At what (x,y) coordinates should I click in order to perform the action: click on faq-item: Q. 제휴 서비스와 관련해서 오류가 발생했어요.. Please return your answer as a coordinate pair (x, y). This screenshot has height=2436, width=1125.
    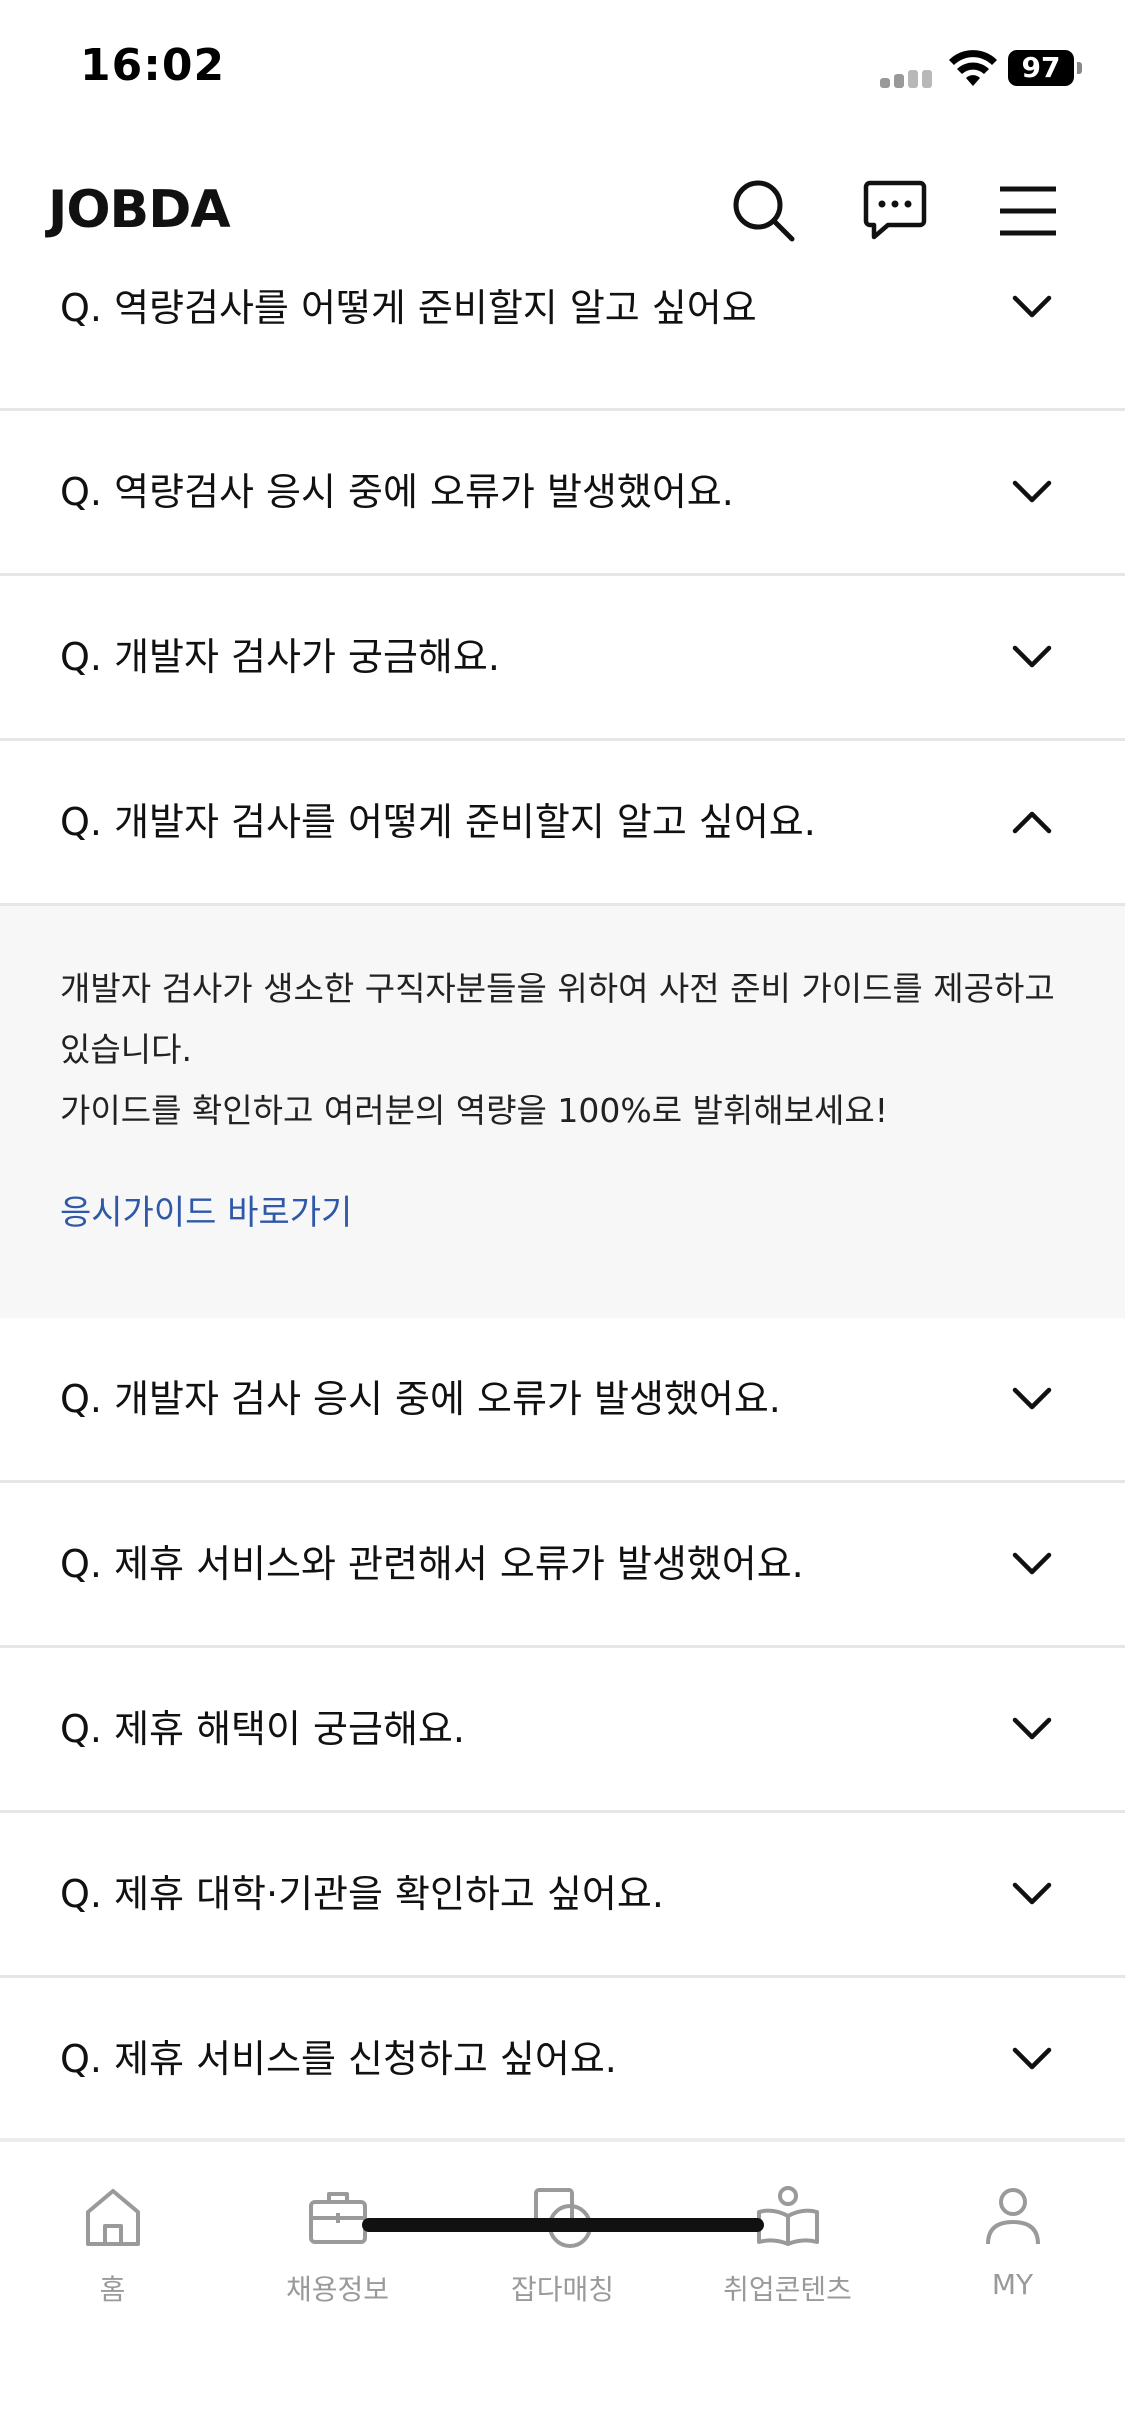
    Looking at the image, I should click on (562, 1565).